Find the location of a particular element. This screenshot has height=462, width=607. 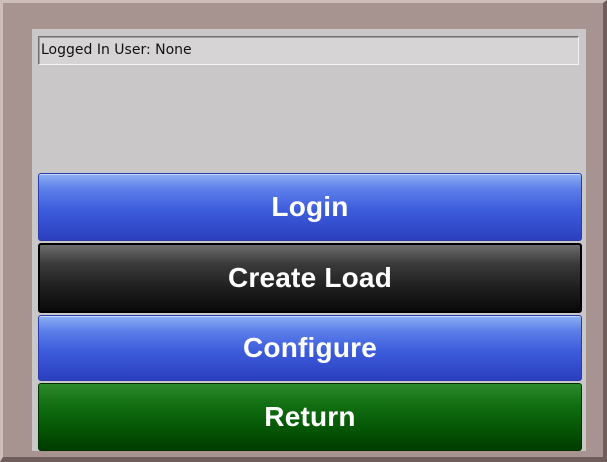

configure-button: Configure is located at coordinates (310, 348).